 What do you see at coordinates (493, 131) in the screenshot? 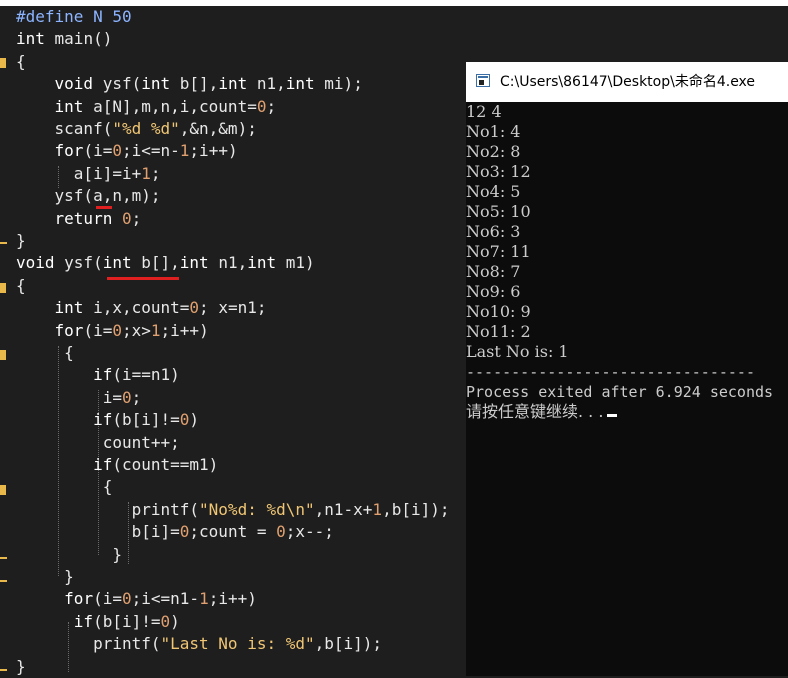
I see `console-output-line: No1: 4` at bounding box center [493, 131].